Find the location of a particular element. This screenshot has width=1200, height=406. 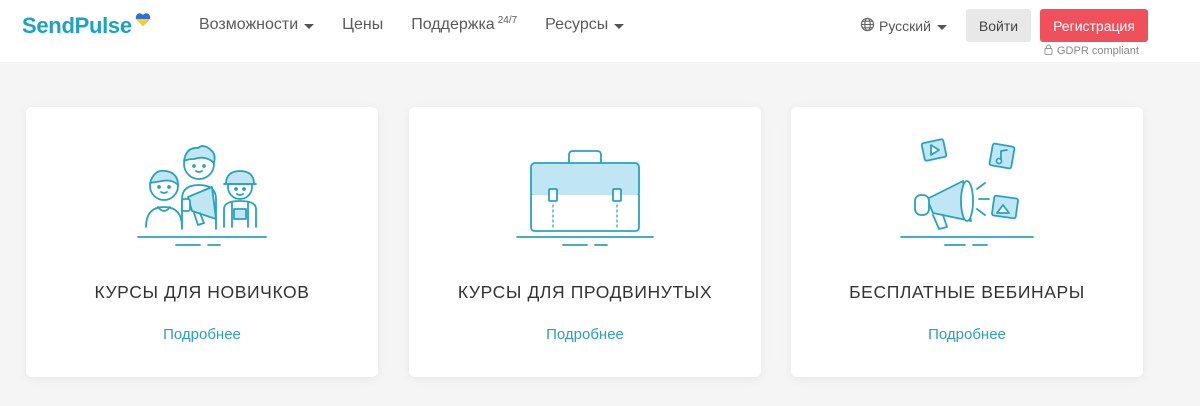

nav-resources: Ресурсы is located at coordinates (585, 25).